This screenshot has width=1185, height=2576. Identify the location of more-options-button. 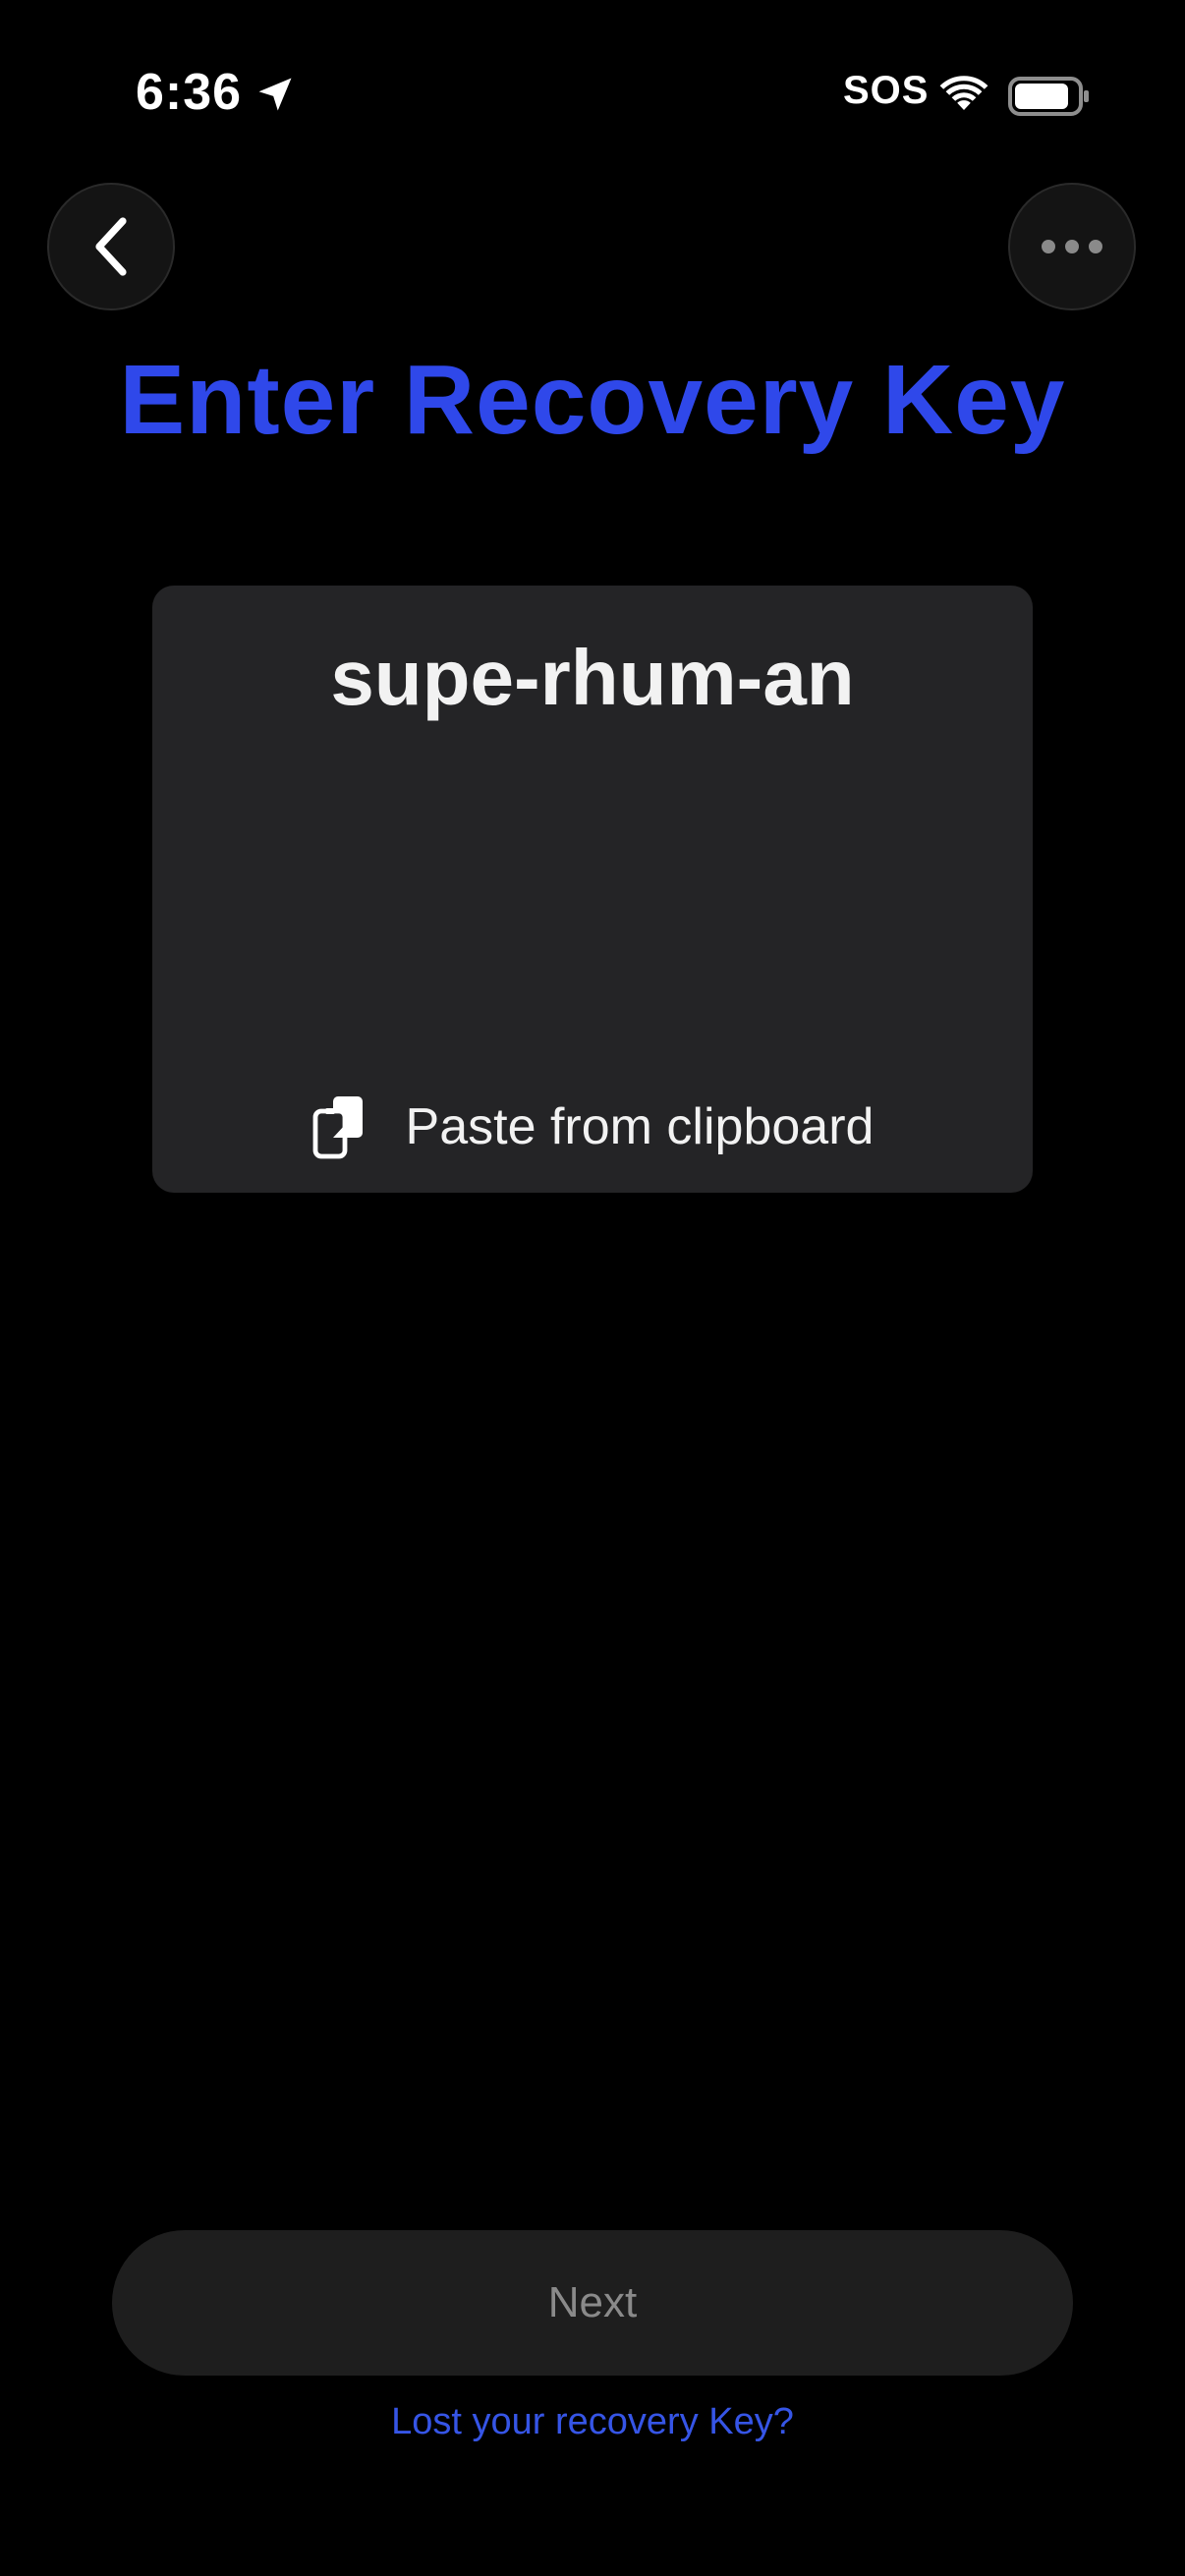
(1072, 246).